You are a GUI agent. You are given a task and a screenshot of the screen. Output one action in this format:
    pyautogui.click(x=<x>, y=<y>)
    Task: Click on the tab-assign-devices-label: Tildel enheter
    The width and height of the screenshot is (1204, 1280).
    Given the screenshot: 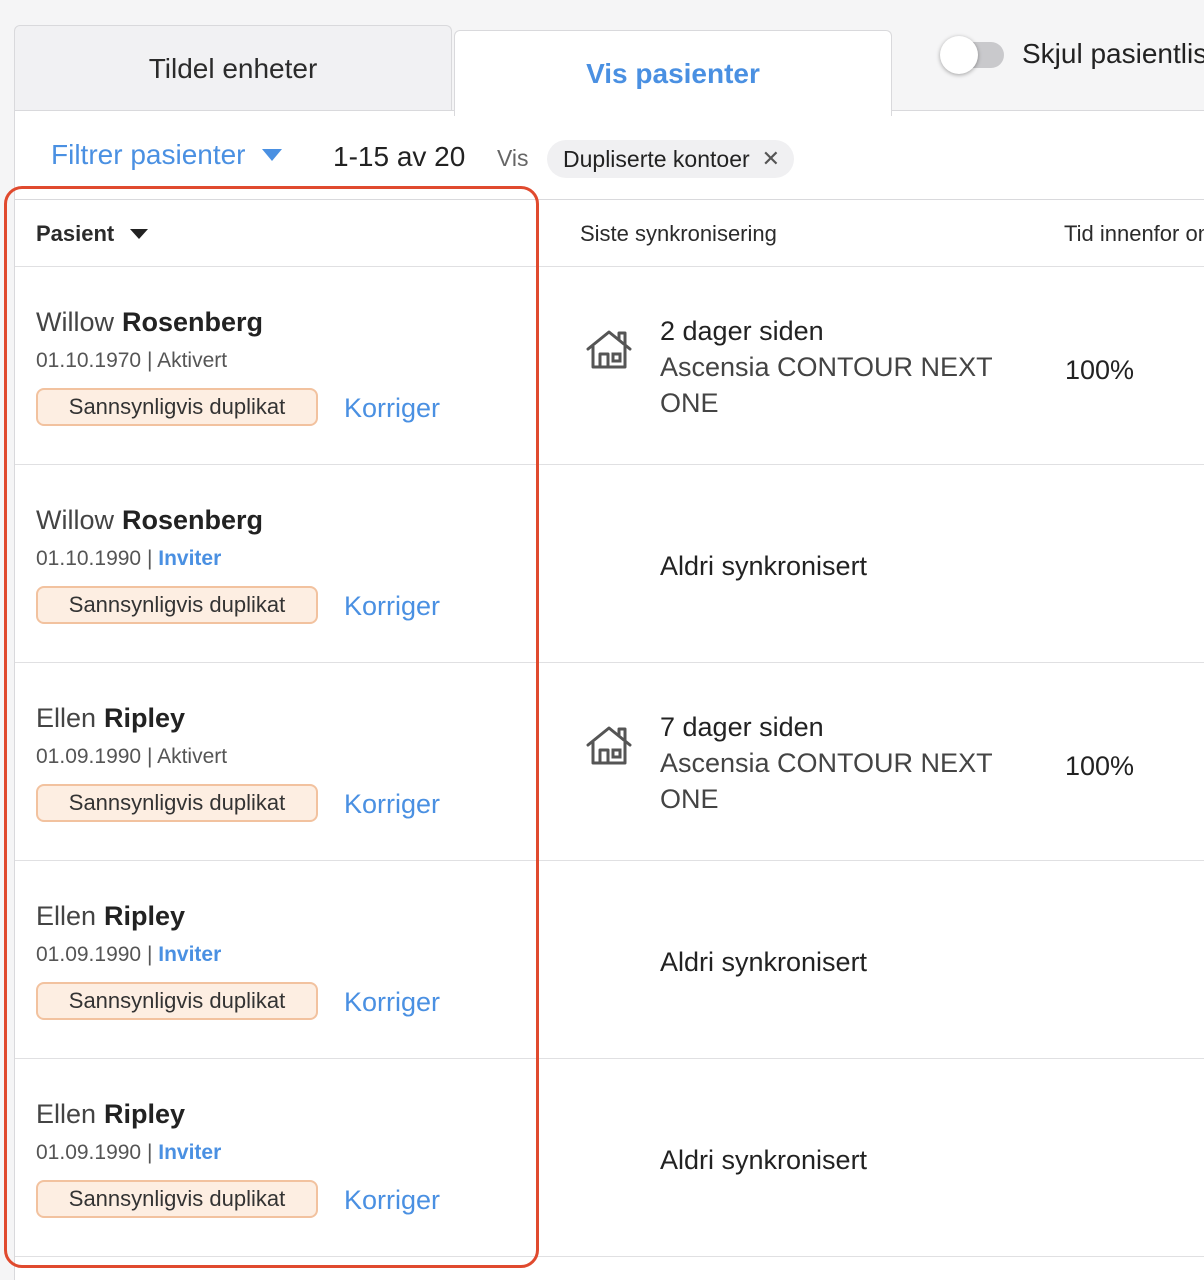 What is the action you would take?
    pyautogui.click(x=233, y=68)
    